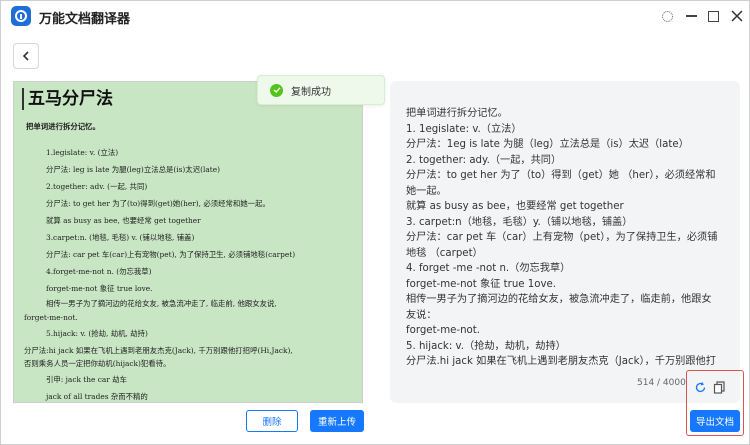  I want to click on document-line: 相传一男子为了摘河边的花给女友, 被急流冲走了, 临走前, 他跟女友说,, so click(161, 303).